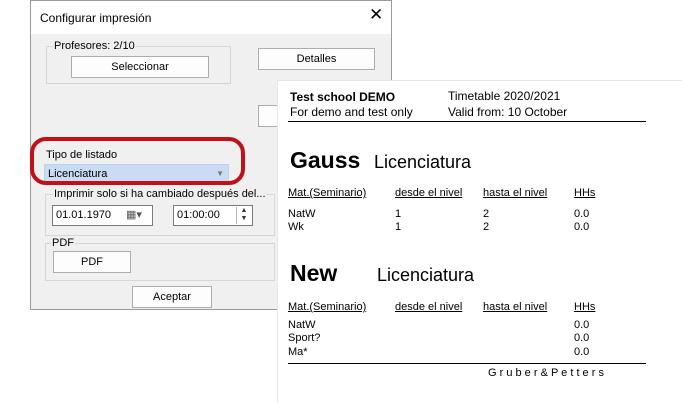 The image size is (682, 403). I want to click on table-cell: Wk, so click(296, 227).